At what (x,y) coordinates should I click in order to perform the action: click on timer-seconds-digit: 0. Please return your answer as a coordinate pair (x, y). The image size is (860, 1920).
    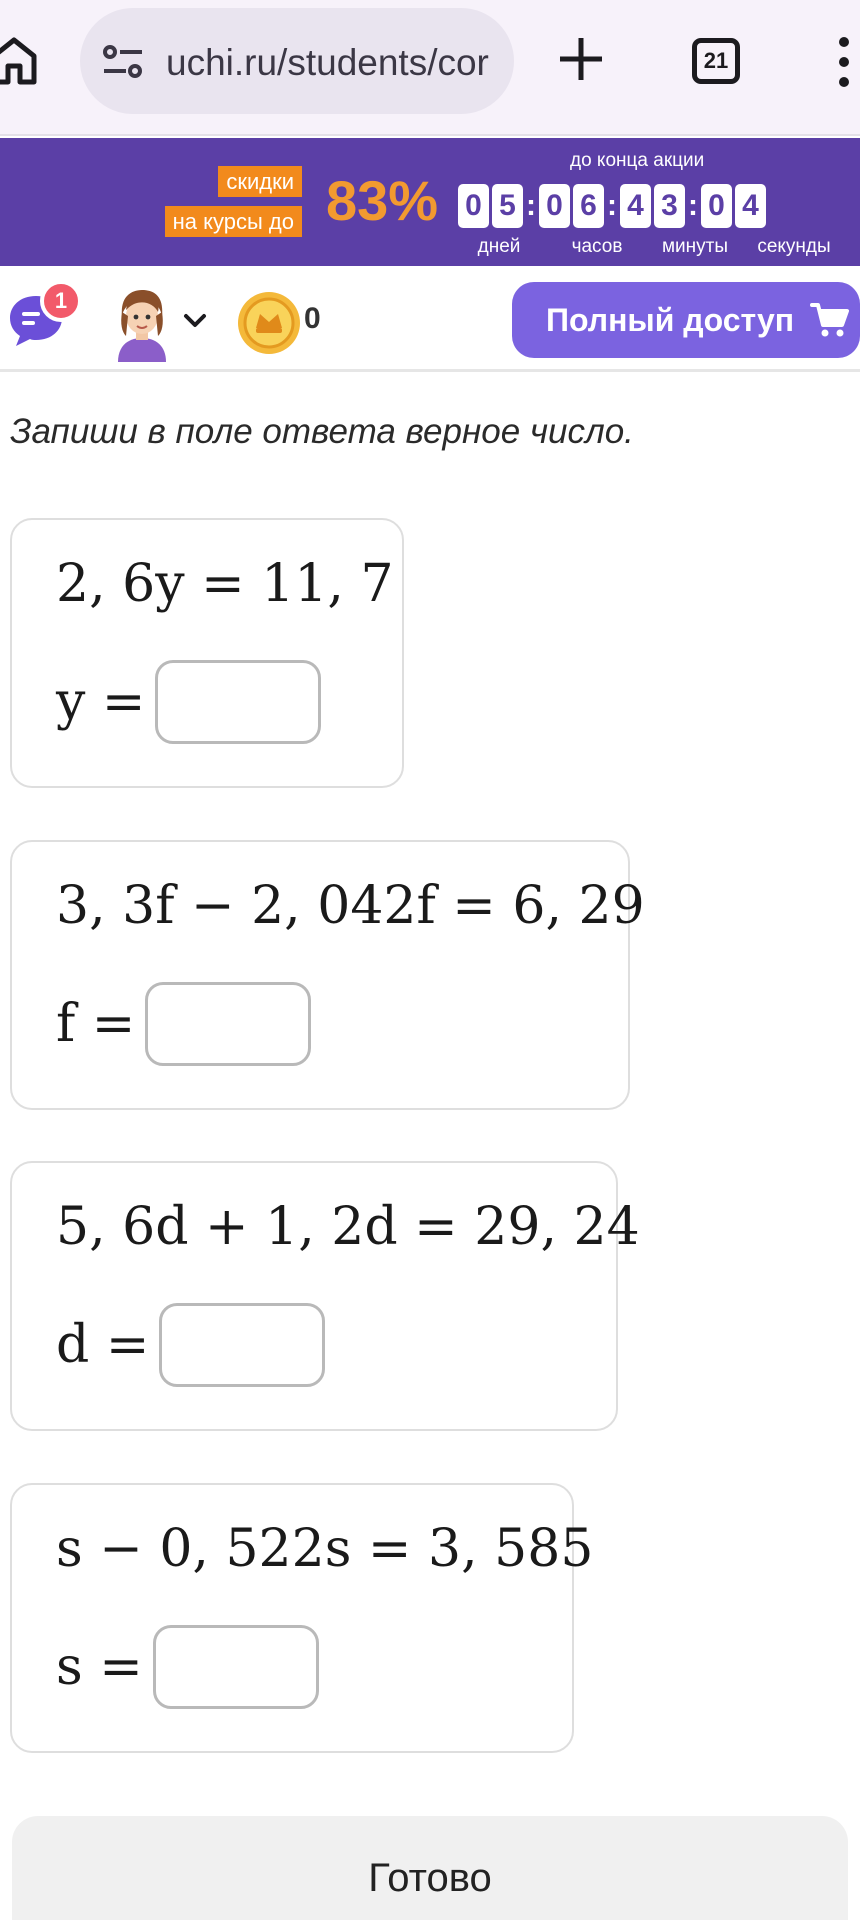
    Looking at the image, I should click on (716, 206).